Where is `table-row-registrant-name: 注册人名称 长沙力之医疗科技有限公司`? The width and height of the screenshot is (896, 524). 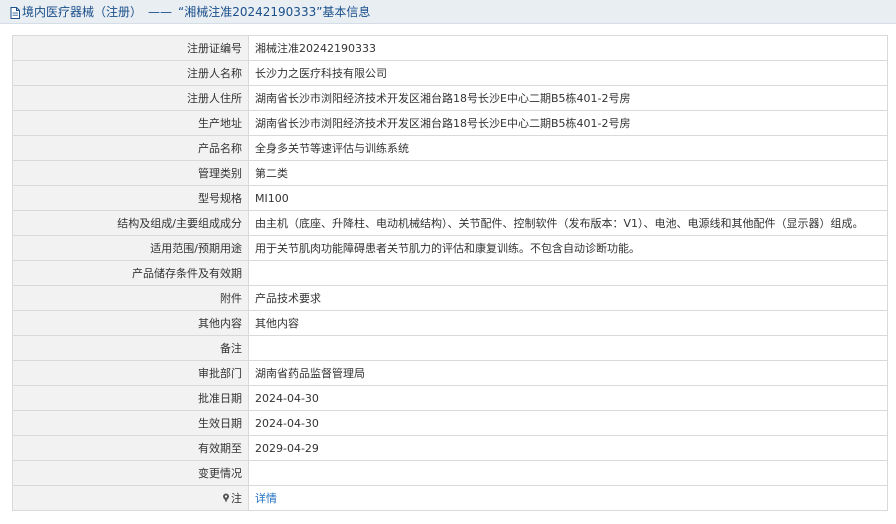 table-row-registrant-name: 注册人名称 长沙力之医疗科技有限公司 is located at coordinates (450, 73).